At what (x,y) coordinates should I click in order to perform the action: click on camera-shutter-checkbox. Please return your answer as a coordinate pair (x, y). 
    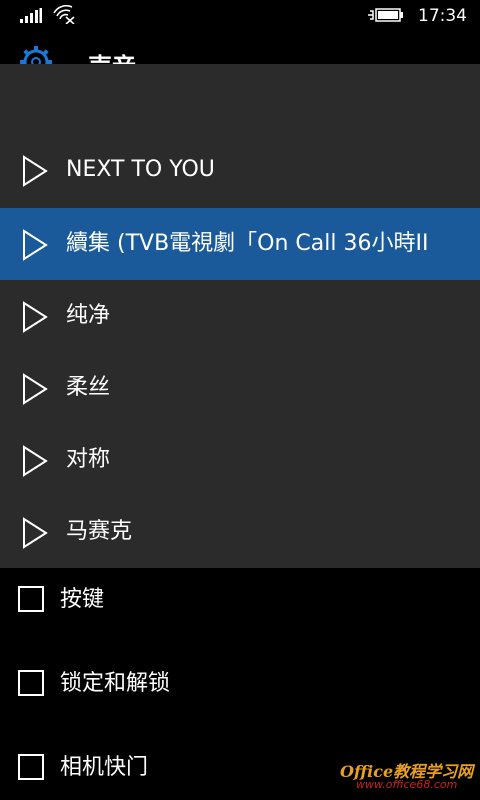
    Looking at the image, I should click on (31, 767).